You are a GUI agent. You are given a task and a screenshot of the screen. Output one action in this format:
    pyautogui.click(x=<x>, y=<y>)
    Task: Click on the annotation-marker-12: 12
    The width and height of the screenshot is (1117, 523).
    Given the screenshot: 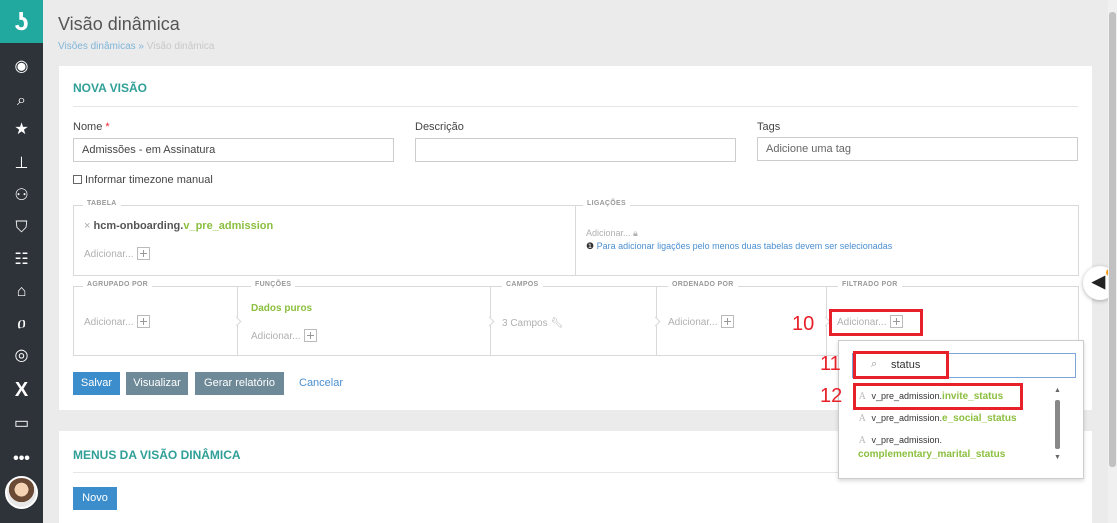 What is the action you would take?
    pyautogui.click(x=831, y=396)
    